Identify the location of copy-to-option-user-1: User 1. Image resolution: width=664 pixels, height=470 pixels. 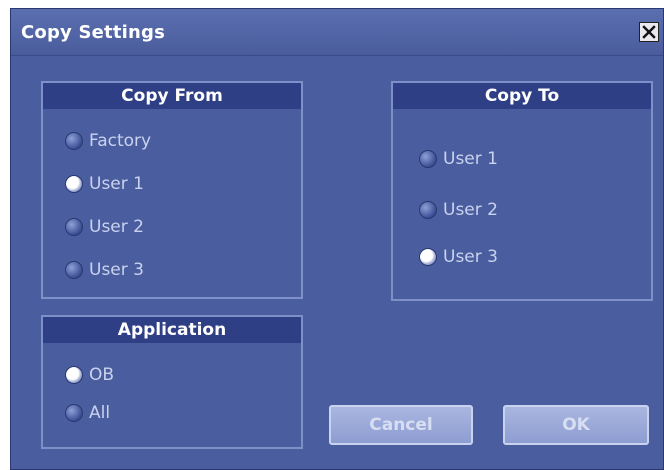
(458, 159).